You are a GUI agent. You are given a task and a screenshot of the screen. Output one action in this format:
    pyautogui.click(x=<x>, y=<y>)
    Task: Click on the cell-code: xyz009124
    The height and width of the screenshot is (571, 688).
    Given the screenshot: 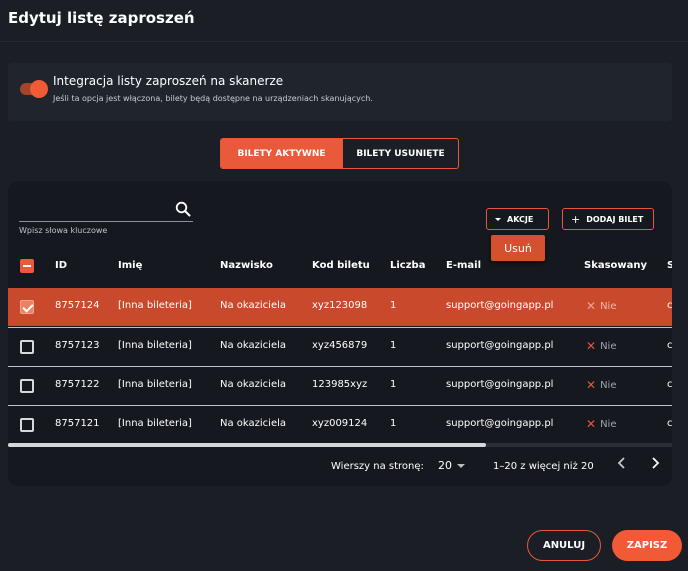 What is the action you would take?
    pyautogui.click(x=340, y=423)
    